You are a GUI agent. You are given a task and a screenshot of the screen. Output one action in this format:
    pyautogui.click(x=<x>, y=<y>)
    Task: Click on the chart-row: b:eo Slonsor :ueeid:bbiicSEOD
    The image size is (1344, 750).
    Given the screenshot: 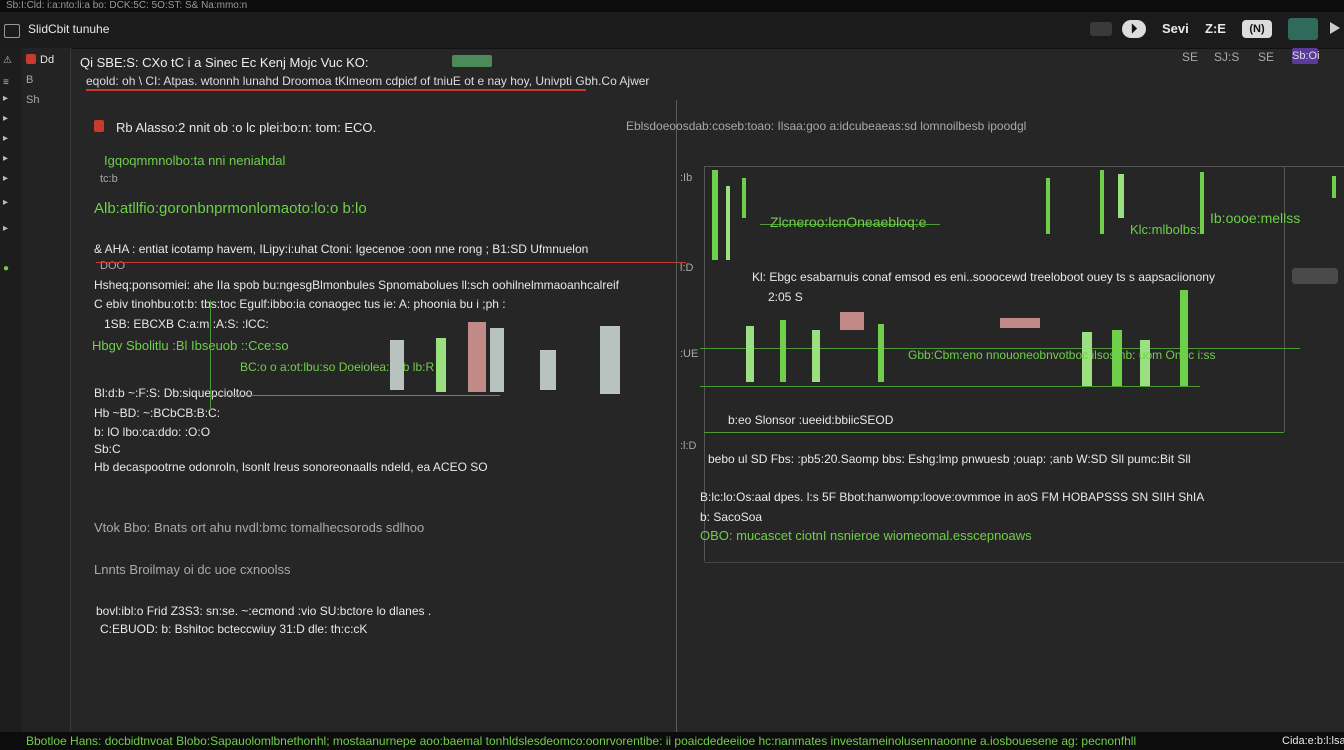 What is the action you would take?
    pyautogui.click(x=811, y=420)
    